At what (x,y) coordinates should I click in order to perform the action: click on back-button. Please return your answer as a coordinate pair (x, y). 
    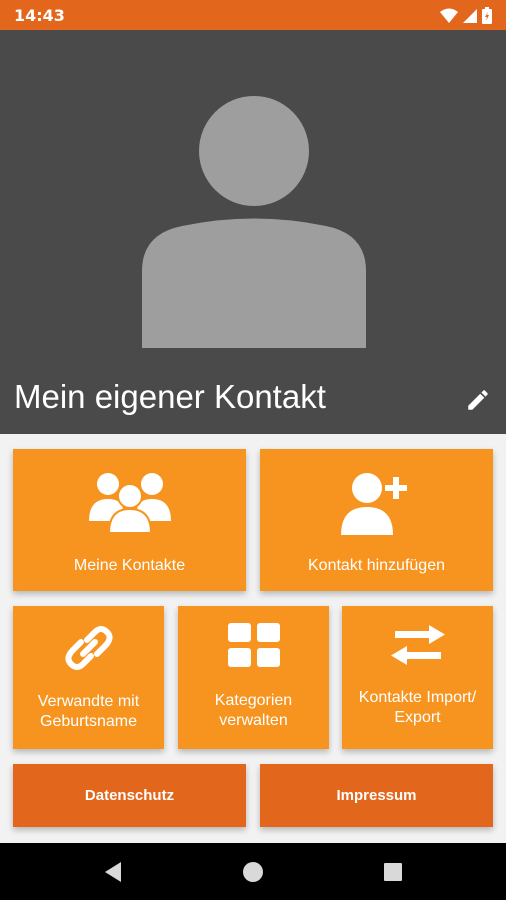
    Looking at the image, I should click on (113, 872).